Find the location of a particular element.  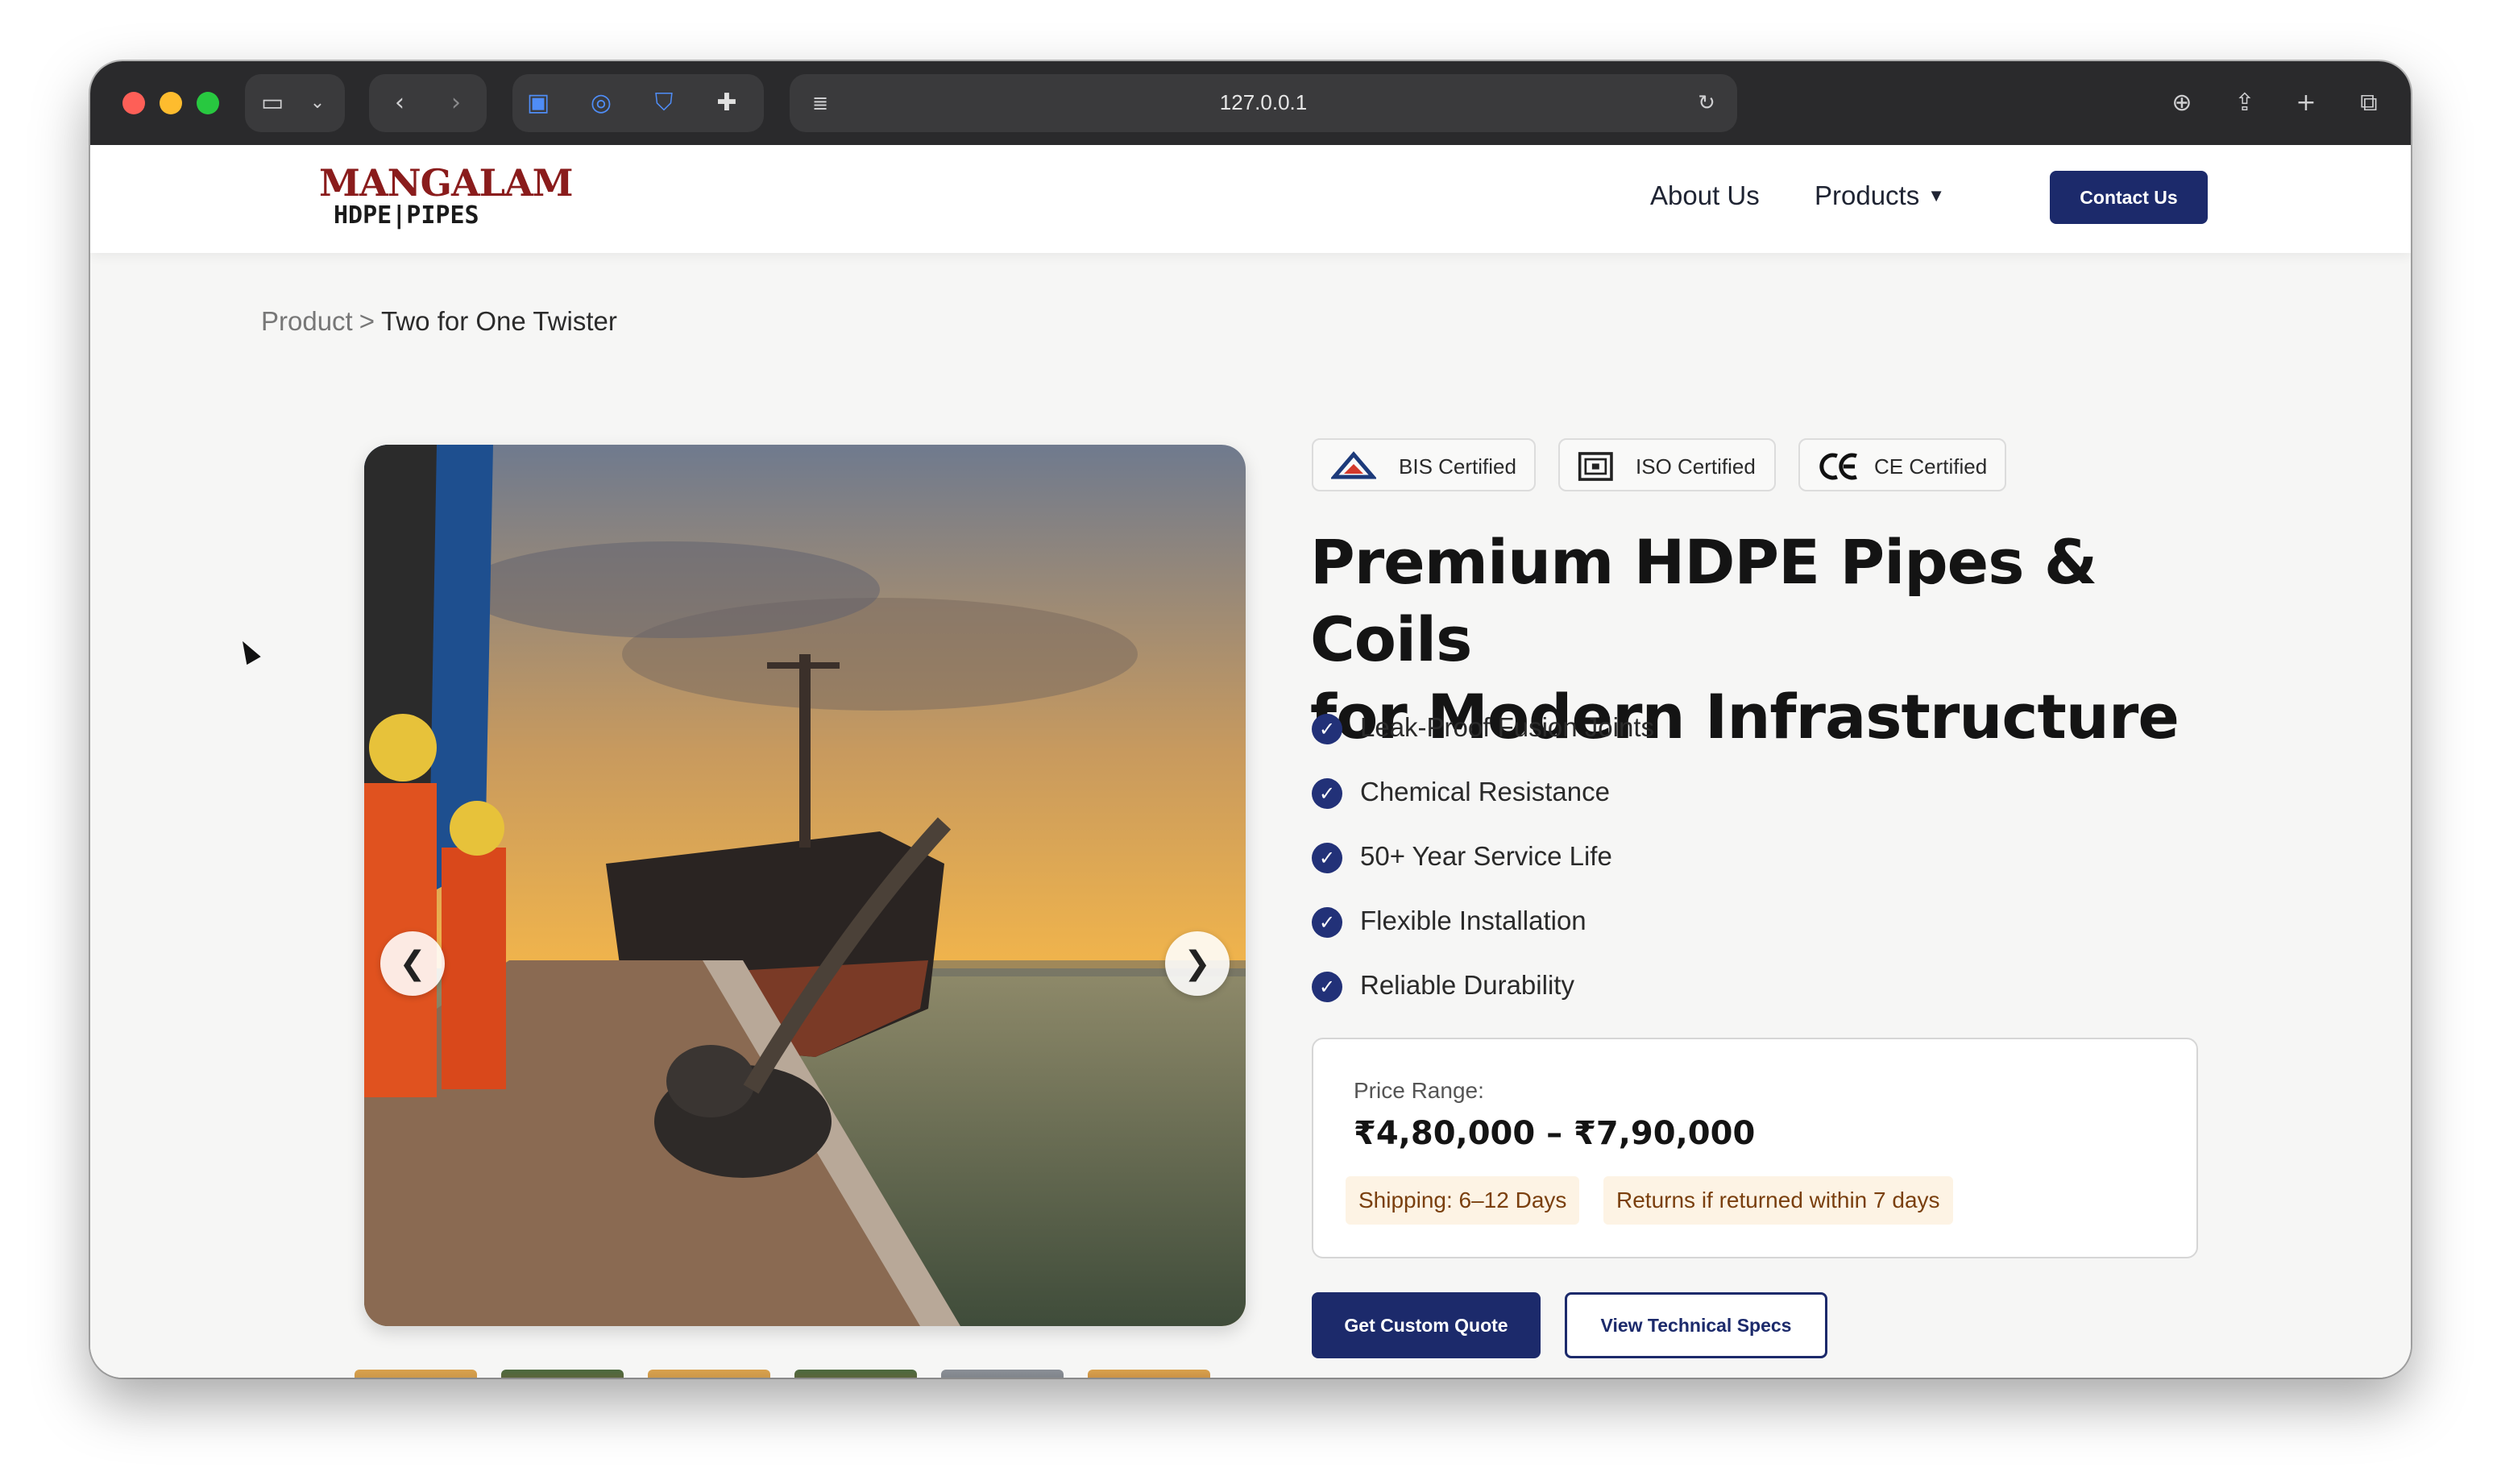

get-custom-quote-button: Get Custom Quote is located at coordinates (1426, 1325).